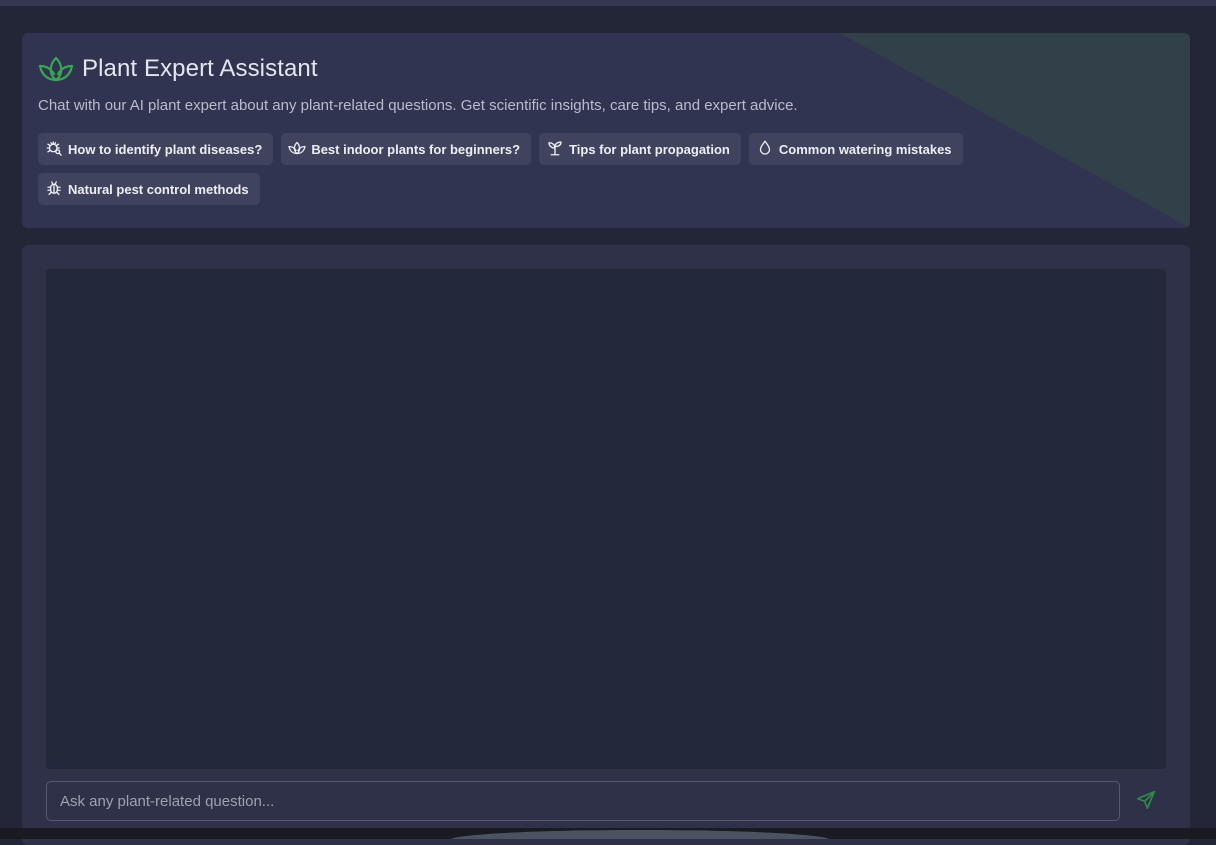 This screenshot has width=1216, height=845. Describe the element at coordinates (557, 149) in the screenshot. I see `sprout-icon` at that location.